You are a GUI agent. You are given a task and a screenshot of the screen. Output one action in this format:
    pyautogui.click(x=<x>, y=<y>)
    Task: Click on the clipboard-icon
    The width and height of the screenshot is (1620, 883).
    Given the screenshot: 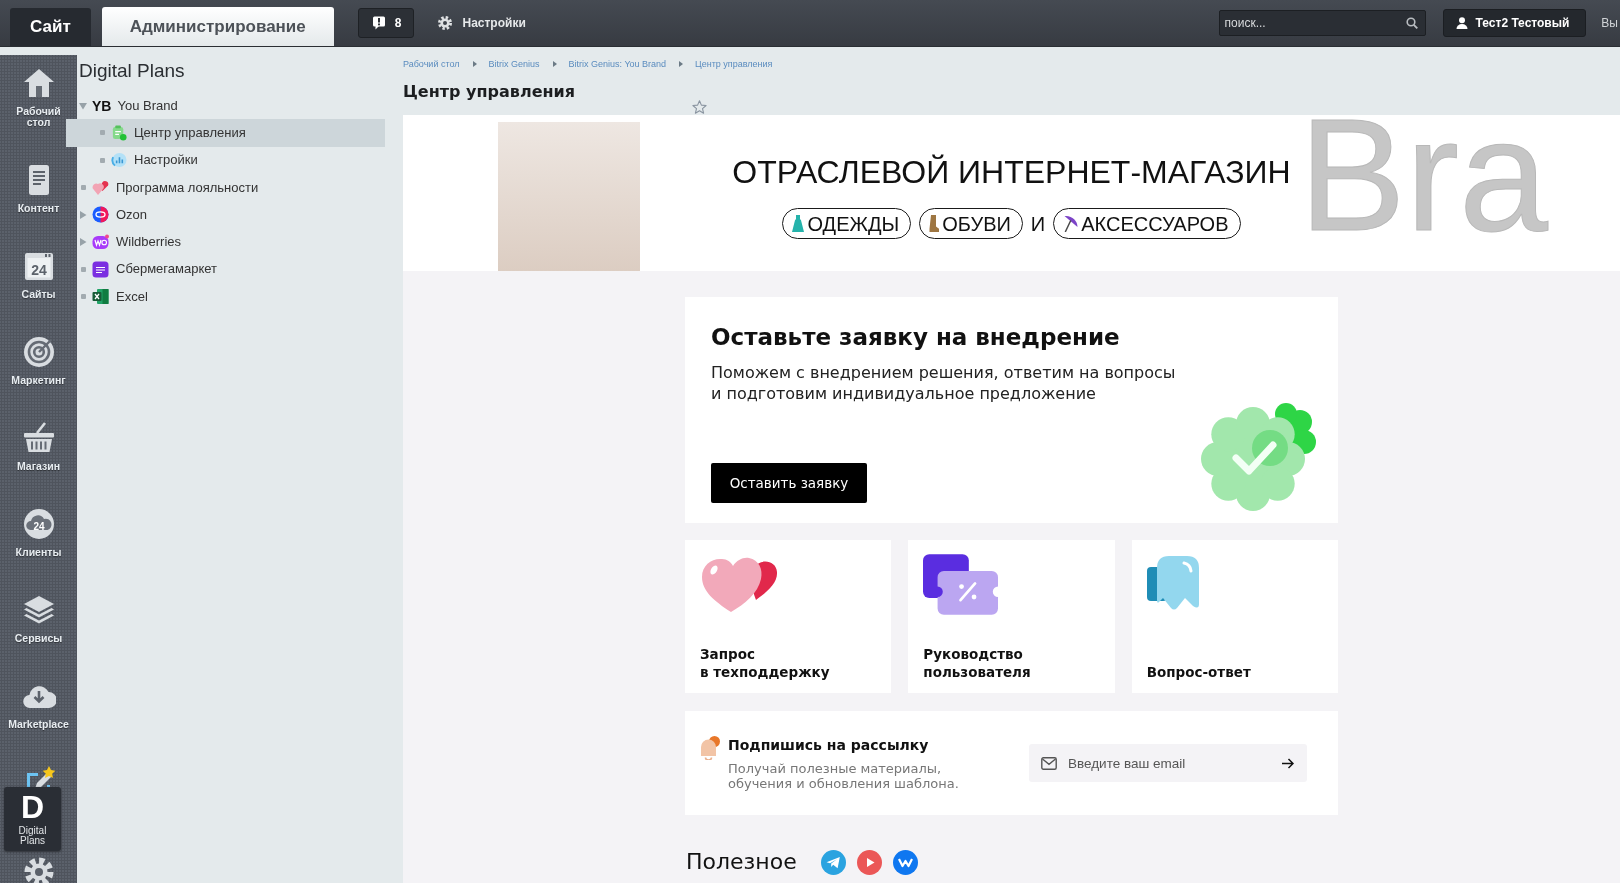 What is the action you would take?
    pyautogui.click(x=119, y=132)
    